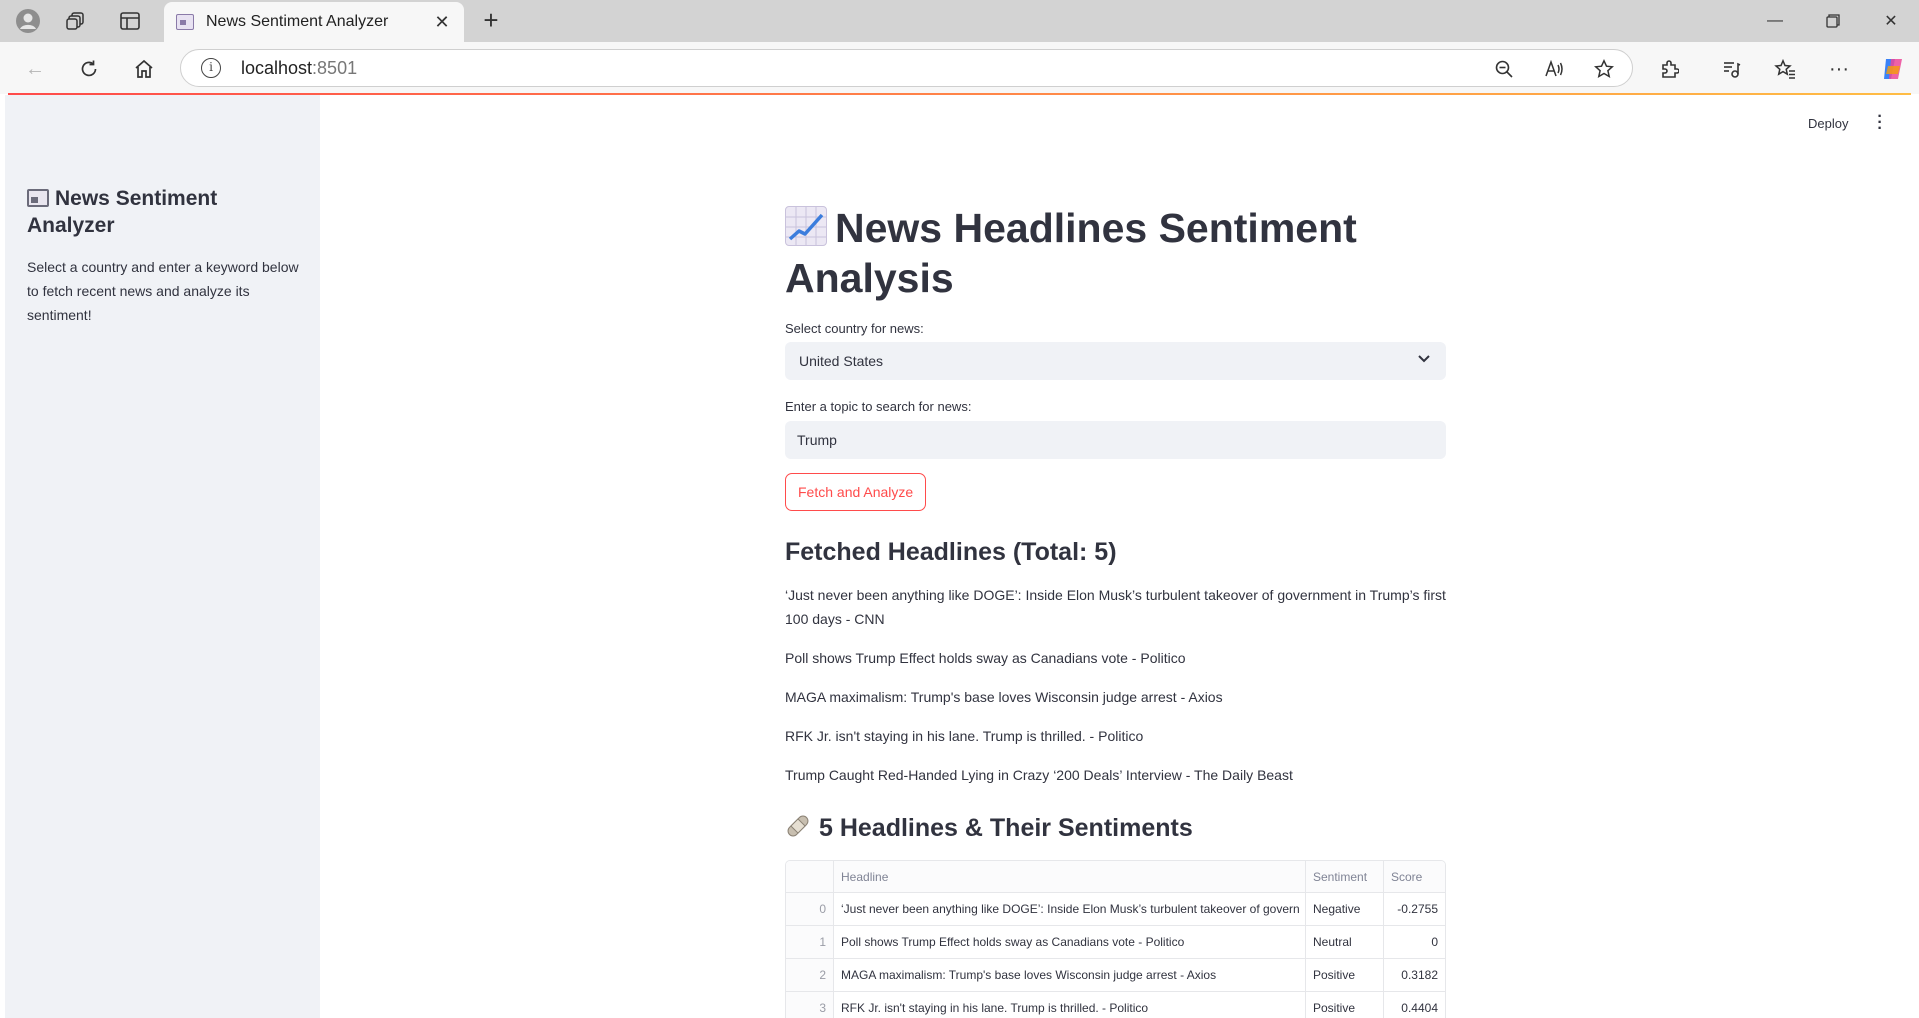  I want to click on deploy-button: Deploy, so click(1828, 123).